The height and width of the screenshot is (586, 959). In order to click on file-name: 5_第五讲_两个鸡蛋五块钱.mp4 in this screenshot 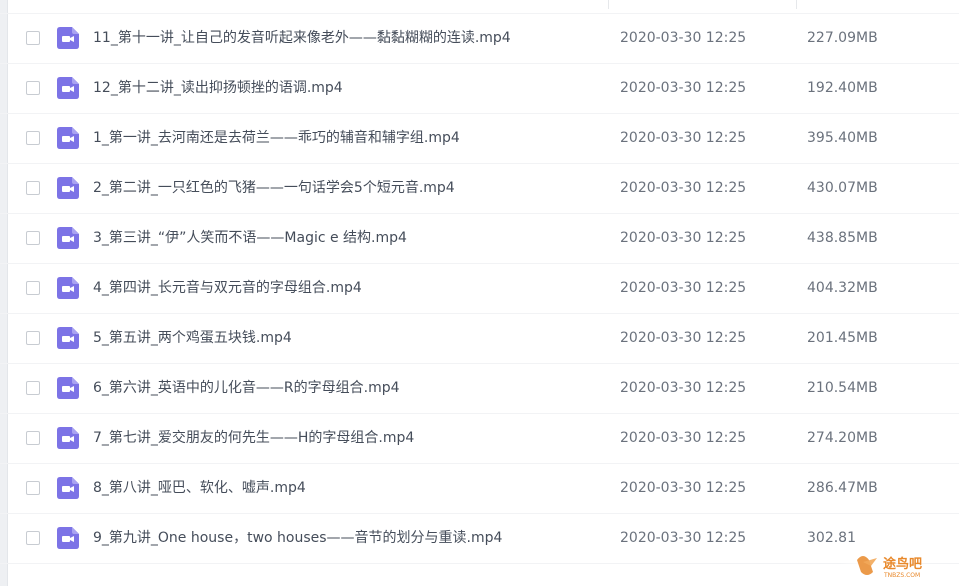, I will do `click(192, 338)`.